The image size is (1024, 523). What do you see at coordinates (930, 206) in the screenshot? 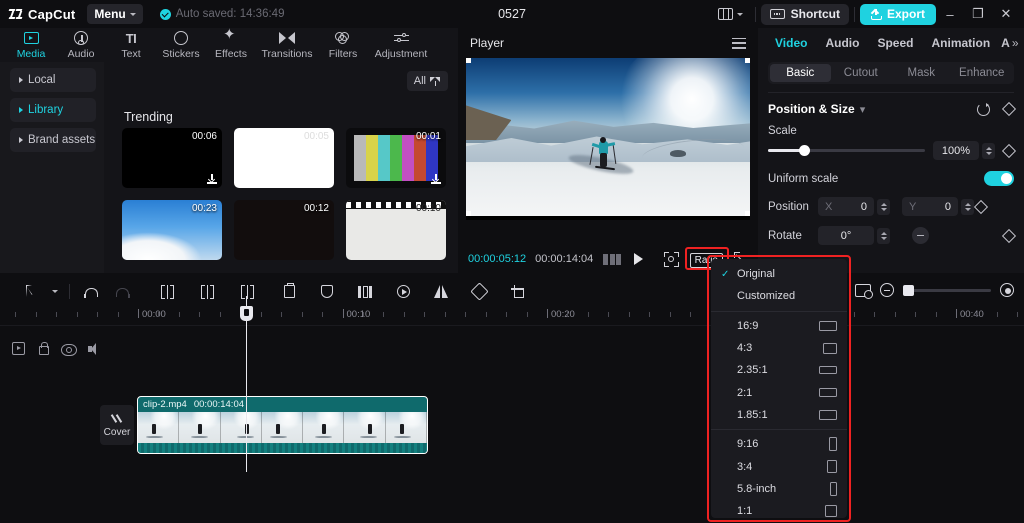
I see `position-y-field: Y 0` at bounding box center [930, 206].